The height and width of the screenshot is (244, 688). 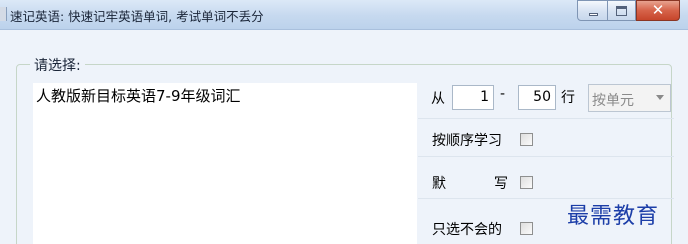 I want to click on sequential-checkbox, so click(x=526, y=139).